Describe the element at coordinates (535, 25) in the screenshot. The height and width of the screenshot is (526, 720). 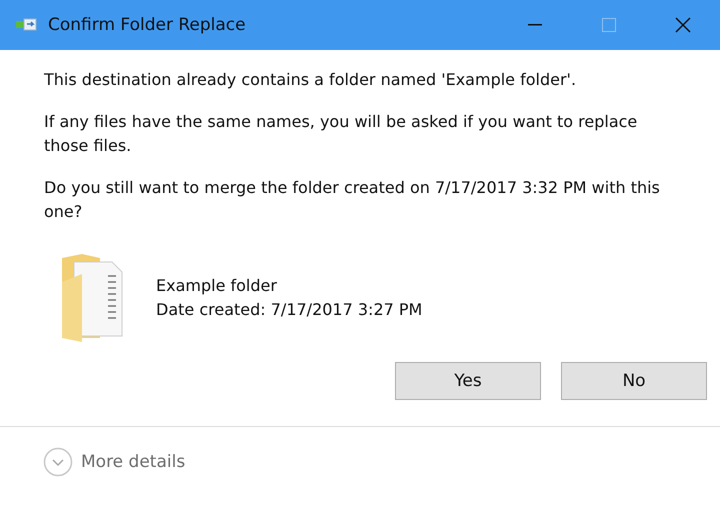
I see `minimize-icon` at that location.